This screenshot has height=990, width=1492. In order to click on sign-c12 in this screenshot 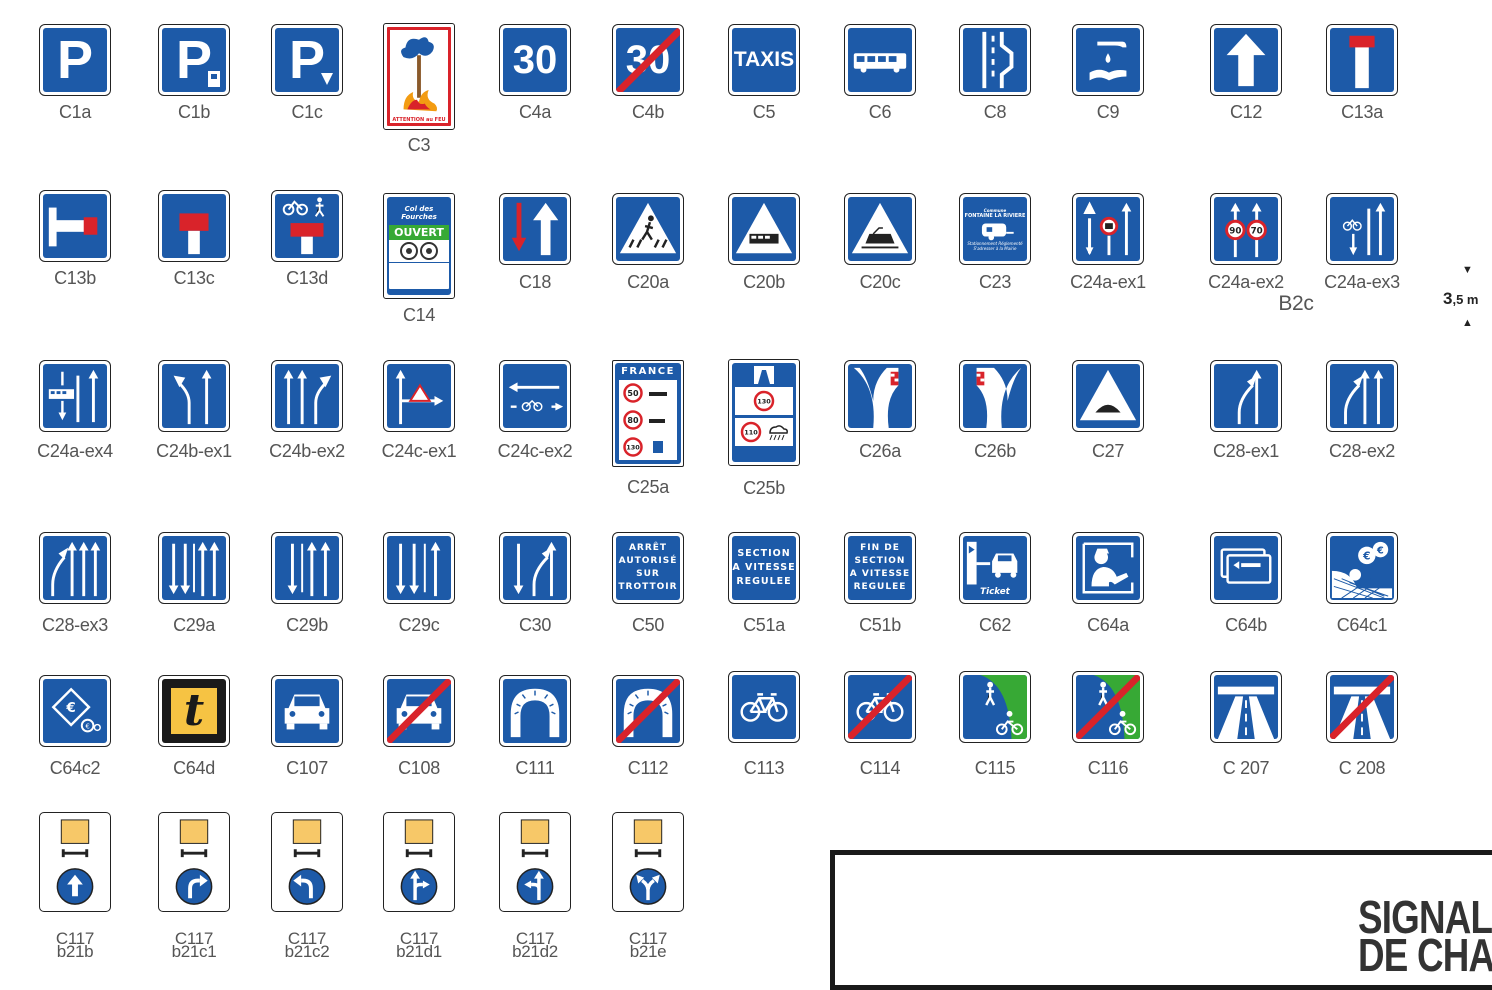, I will do `click(1246, 60)`.